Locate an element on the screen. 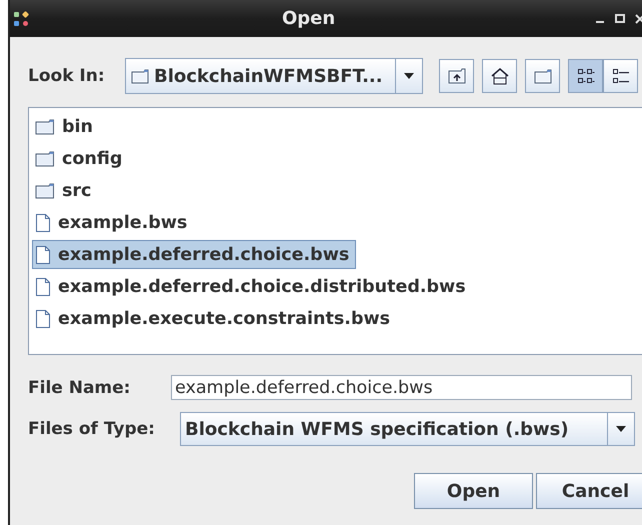 This screenshot has width=642, height=525. file-list-item: config is located at coordinates (81, 158).